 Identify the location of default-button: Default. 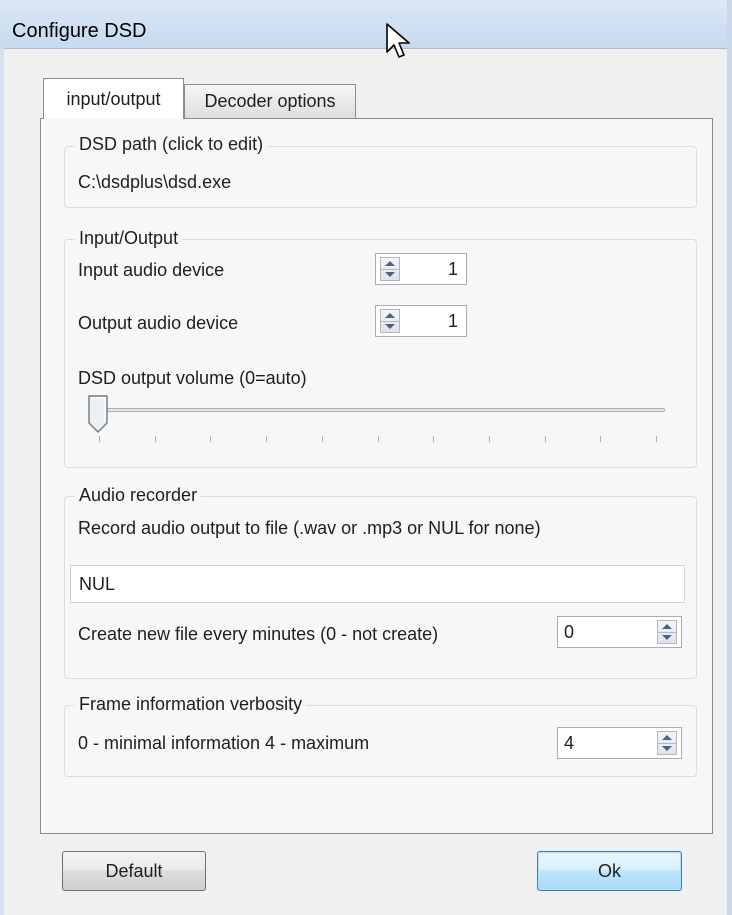
(134, 871).